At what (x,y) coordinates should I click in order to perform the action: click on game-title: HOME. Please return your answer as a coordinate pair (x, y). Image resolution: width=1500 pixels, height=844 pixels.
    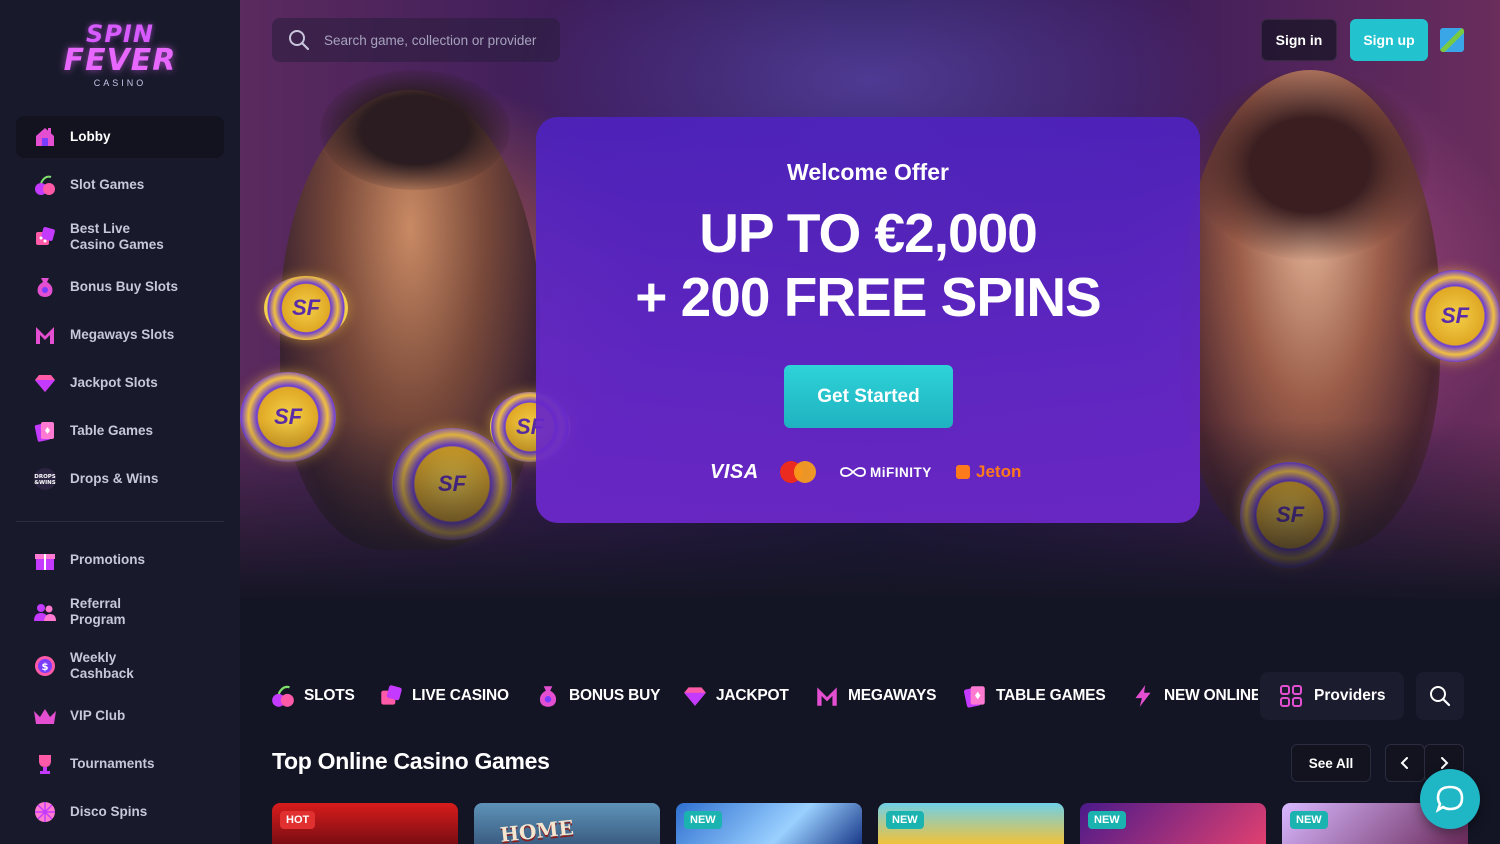
    Looking at the image, I should click on (536, 829).